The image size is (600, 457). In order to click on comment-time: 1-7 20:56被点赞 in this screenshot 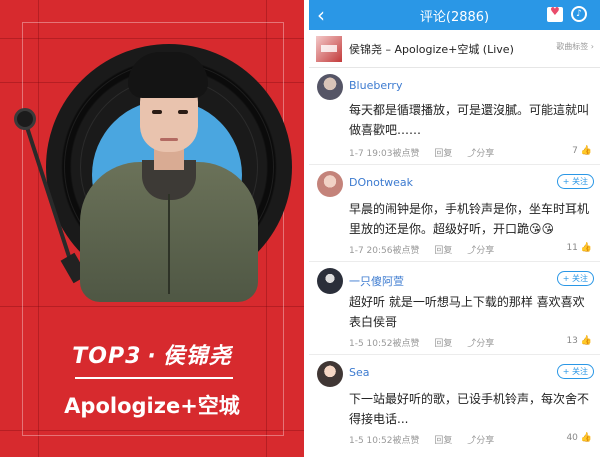, I will do `click(384, 251)`.